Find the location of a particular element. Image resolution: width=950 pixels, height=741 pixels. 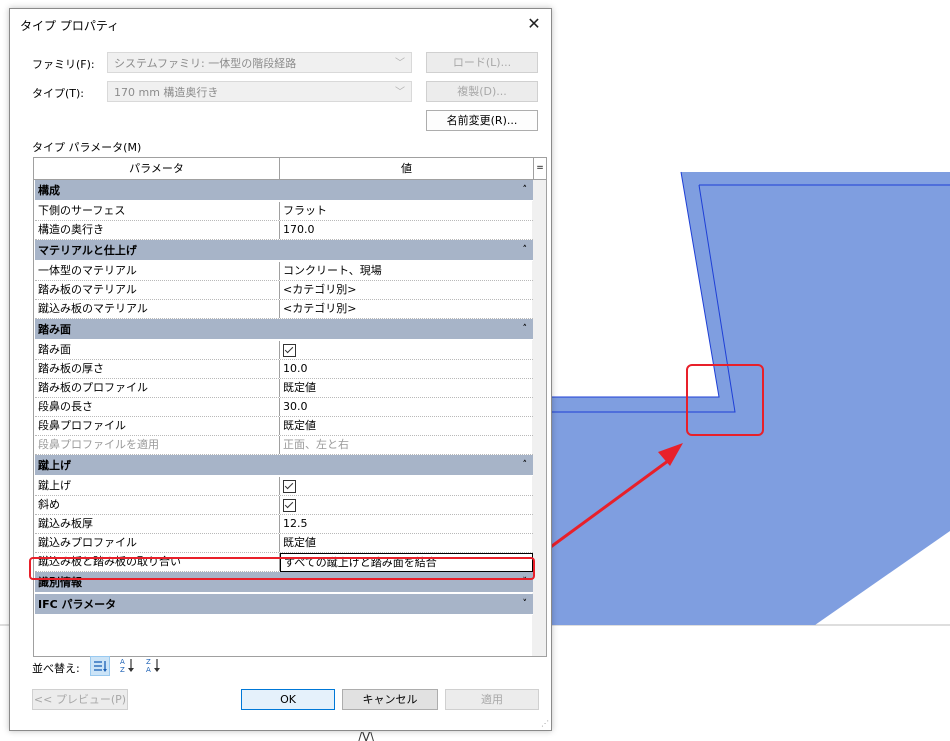

close-icon: ✕ is located at coordinates (534, 24).